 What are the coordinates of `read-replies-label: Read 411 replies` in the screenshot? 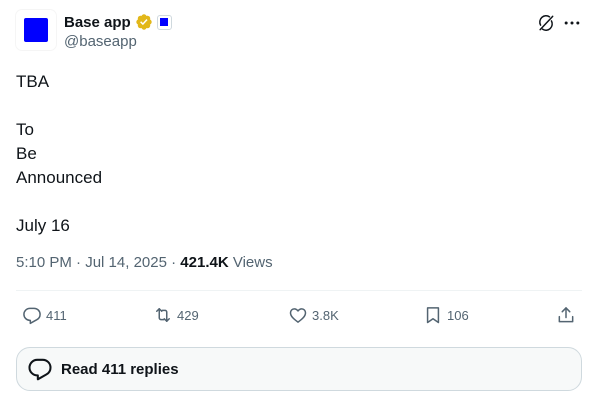 It's located at (120, 369).